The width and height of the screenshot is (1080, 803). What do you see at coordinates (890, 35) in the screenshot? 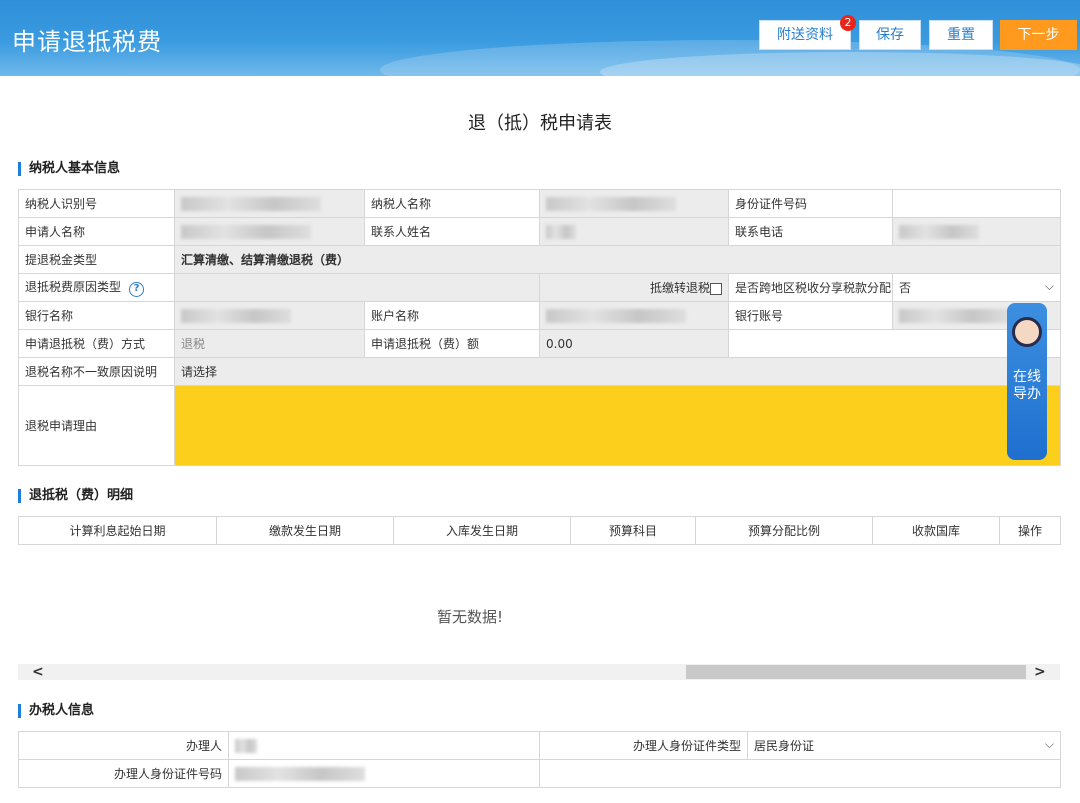
I see `save-button: 保存` at bounding box center [890, 35].